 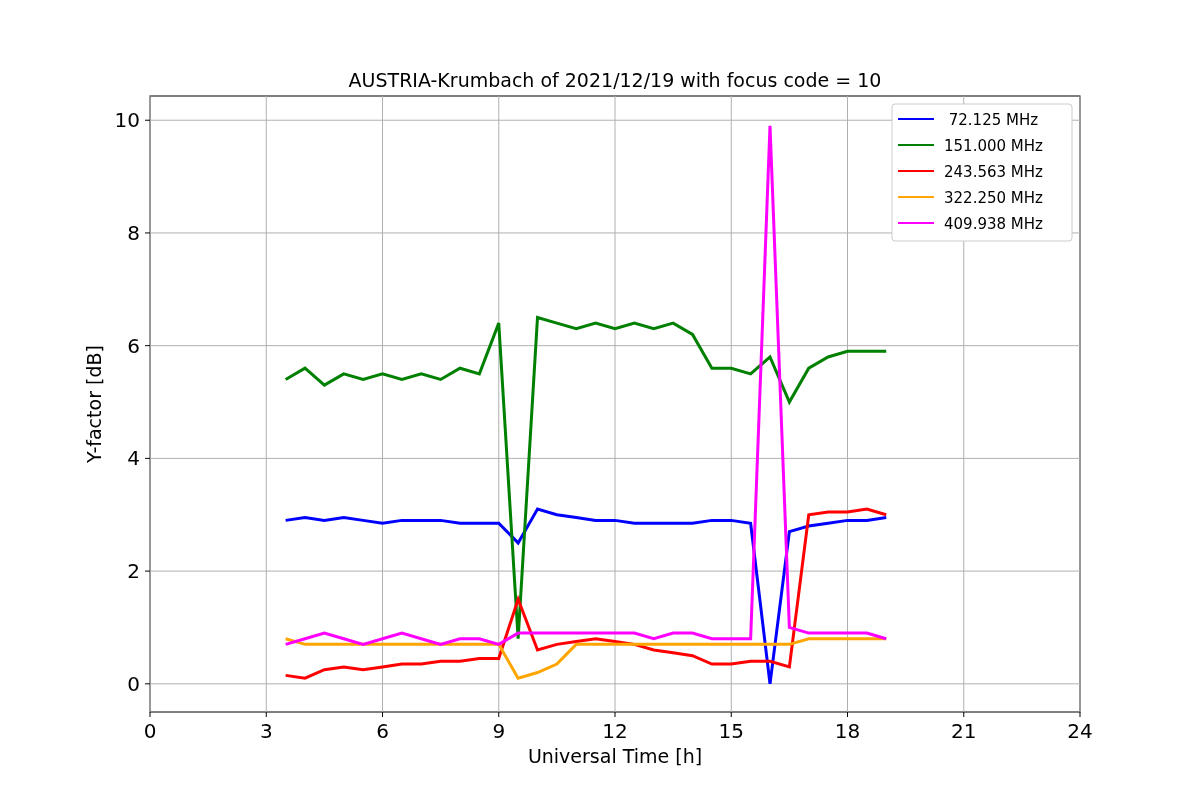 I want to click on y-tick-label: 8, so click(x=133, y=232).